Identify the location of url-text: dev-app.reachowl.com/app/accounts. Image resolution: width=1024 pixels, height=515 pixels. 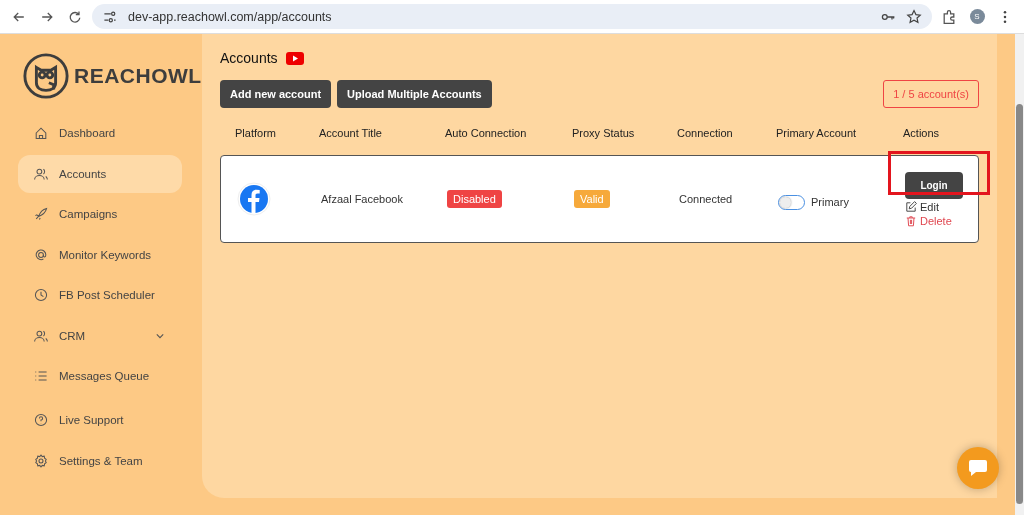
(230, 16).